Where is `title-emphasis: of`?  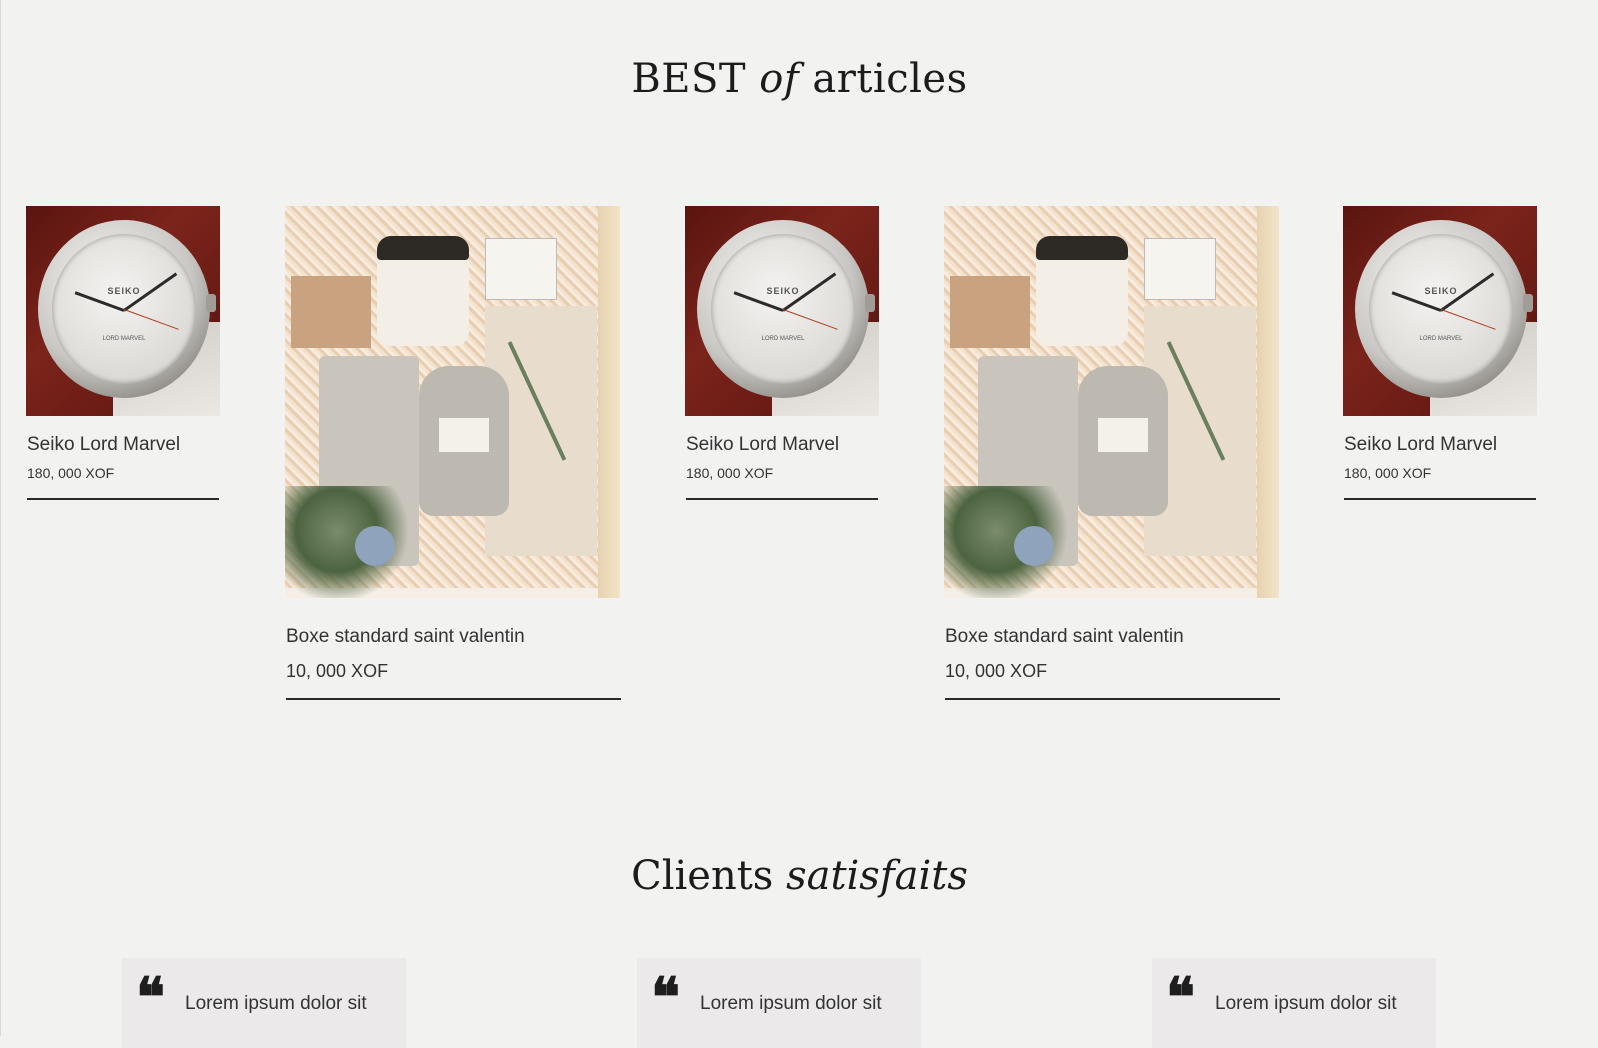
title-emphasis: of is located at coordinates (779, 79).